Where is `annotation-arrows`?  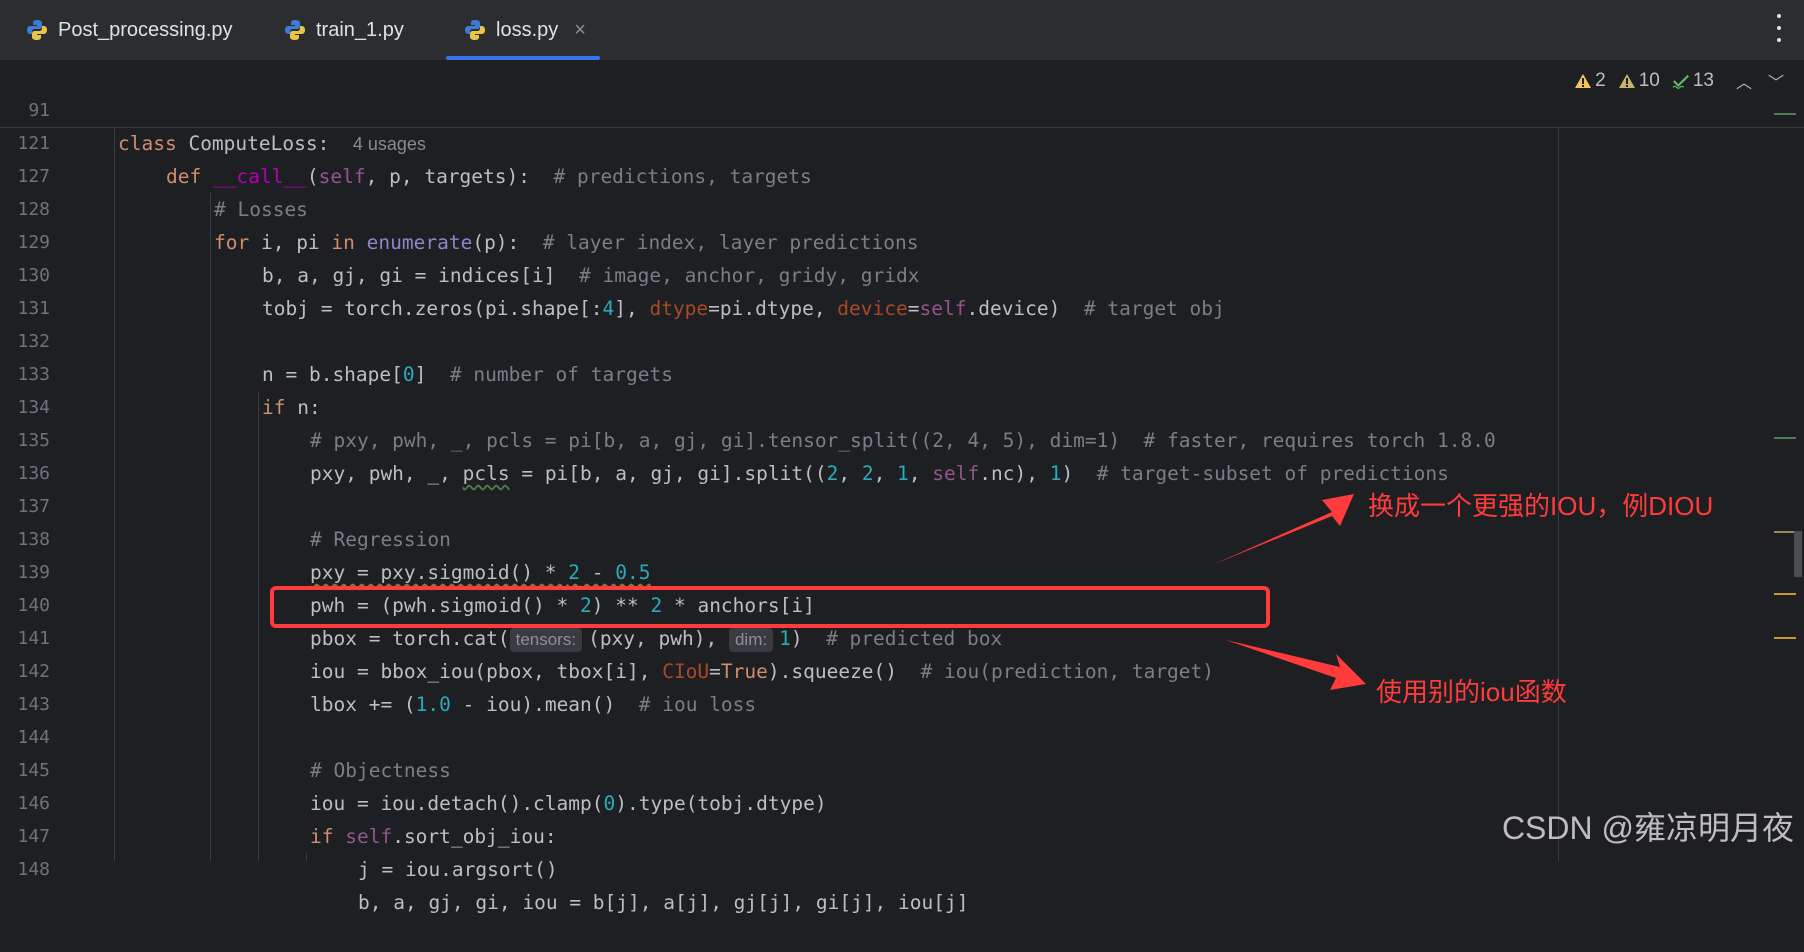
annotation-arrows is located at coordinates (1289, 592).